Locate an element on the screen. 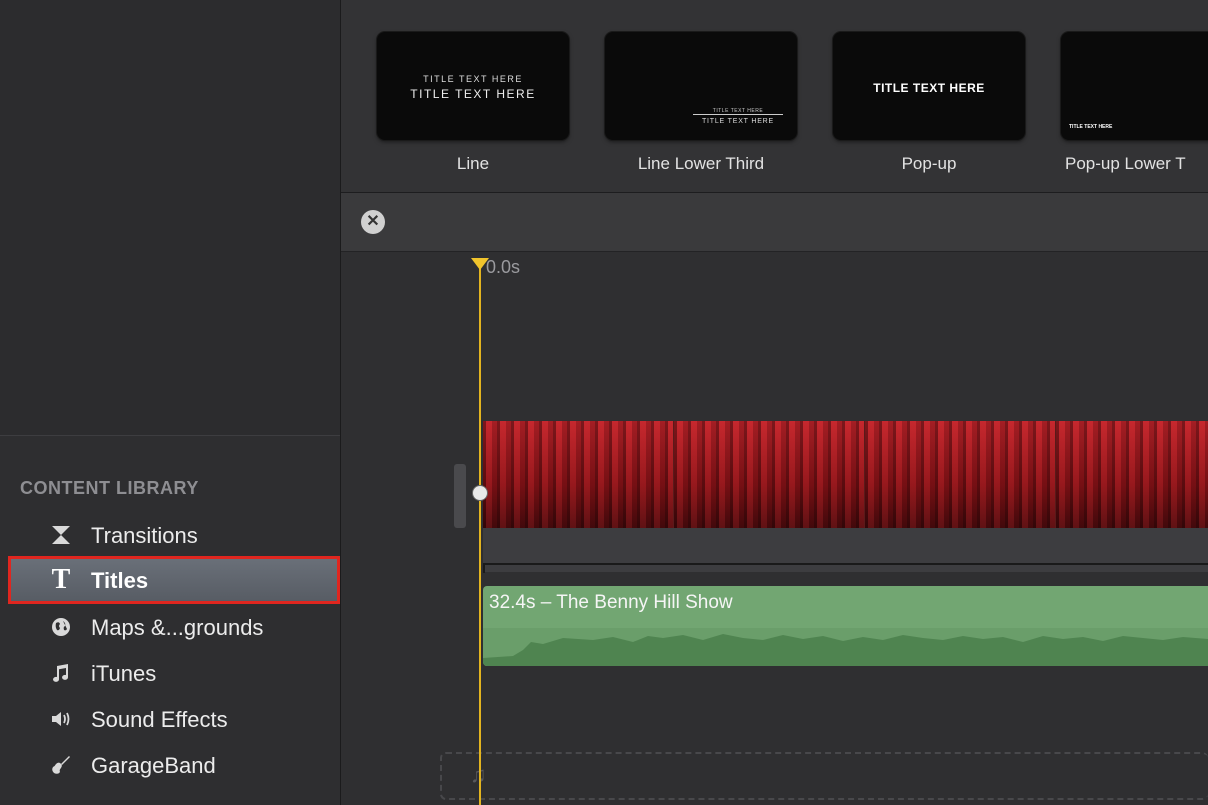  title-thumbnail-line-lower-third: TITLE TEXT HERE TITLE TEXT HERE is located at coordinates (701, 86).